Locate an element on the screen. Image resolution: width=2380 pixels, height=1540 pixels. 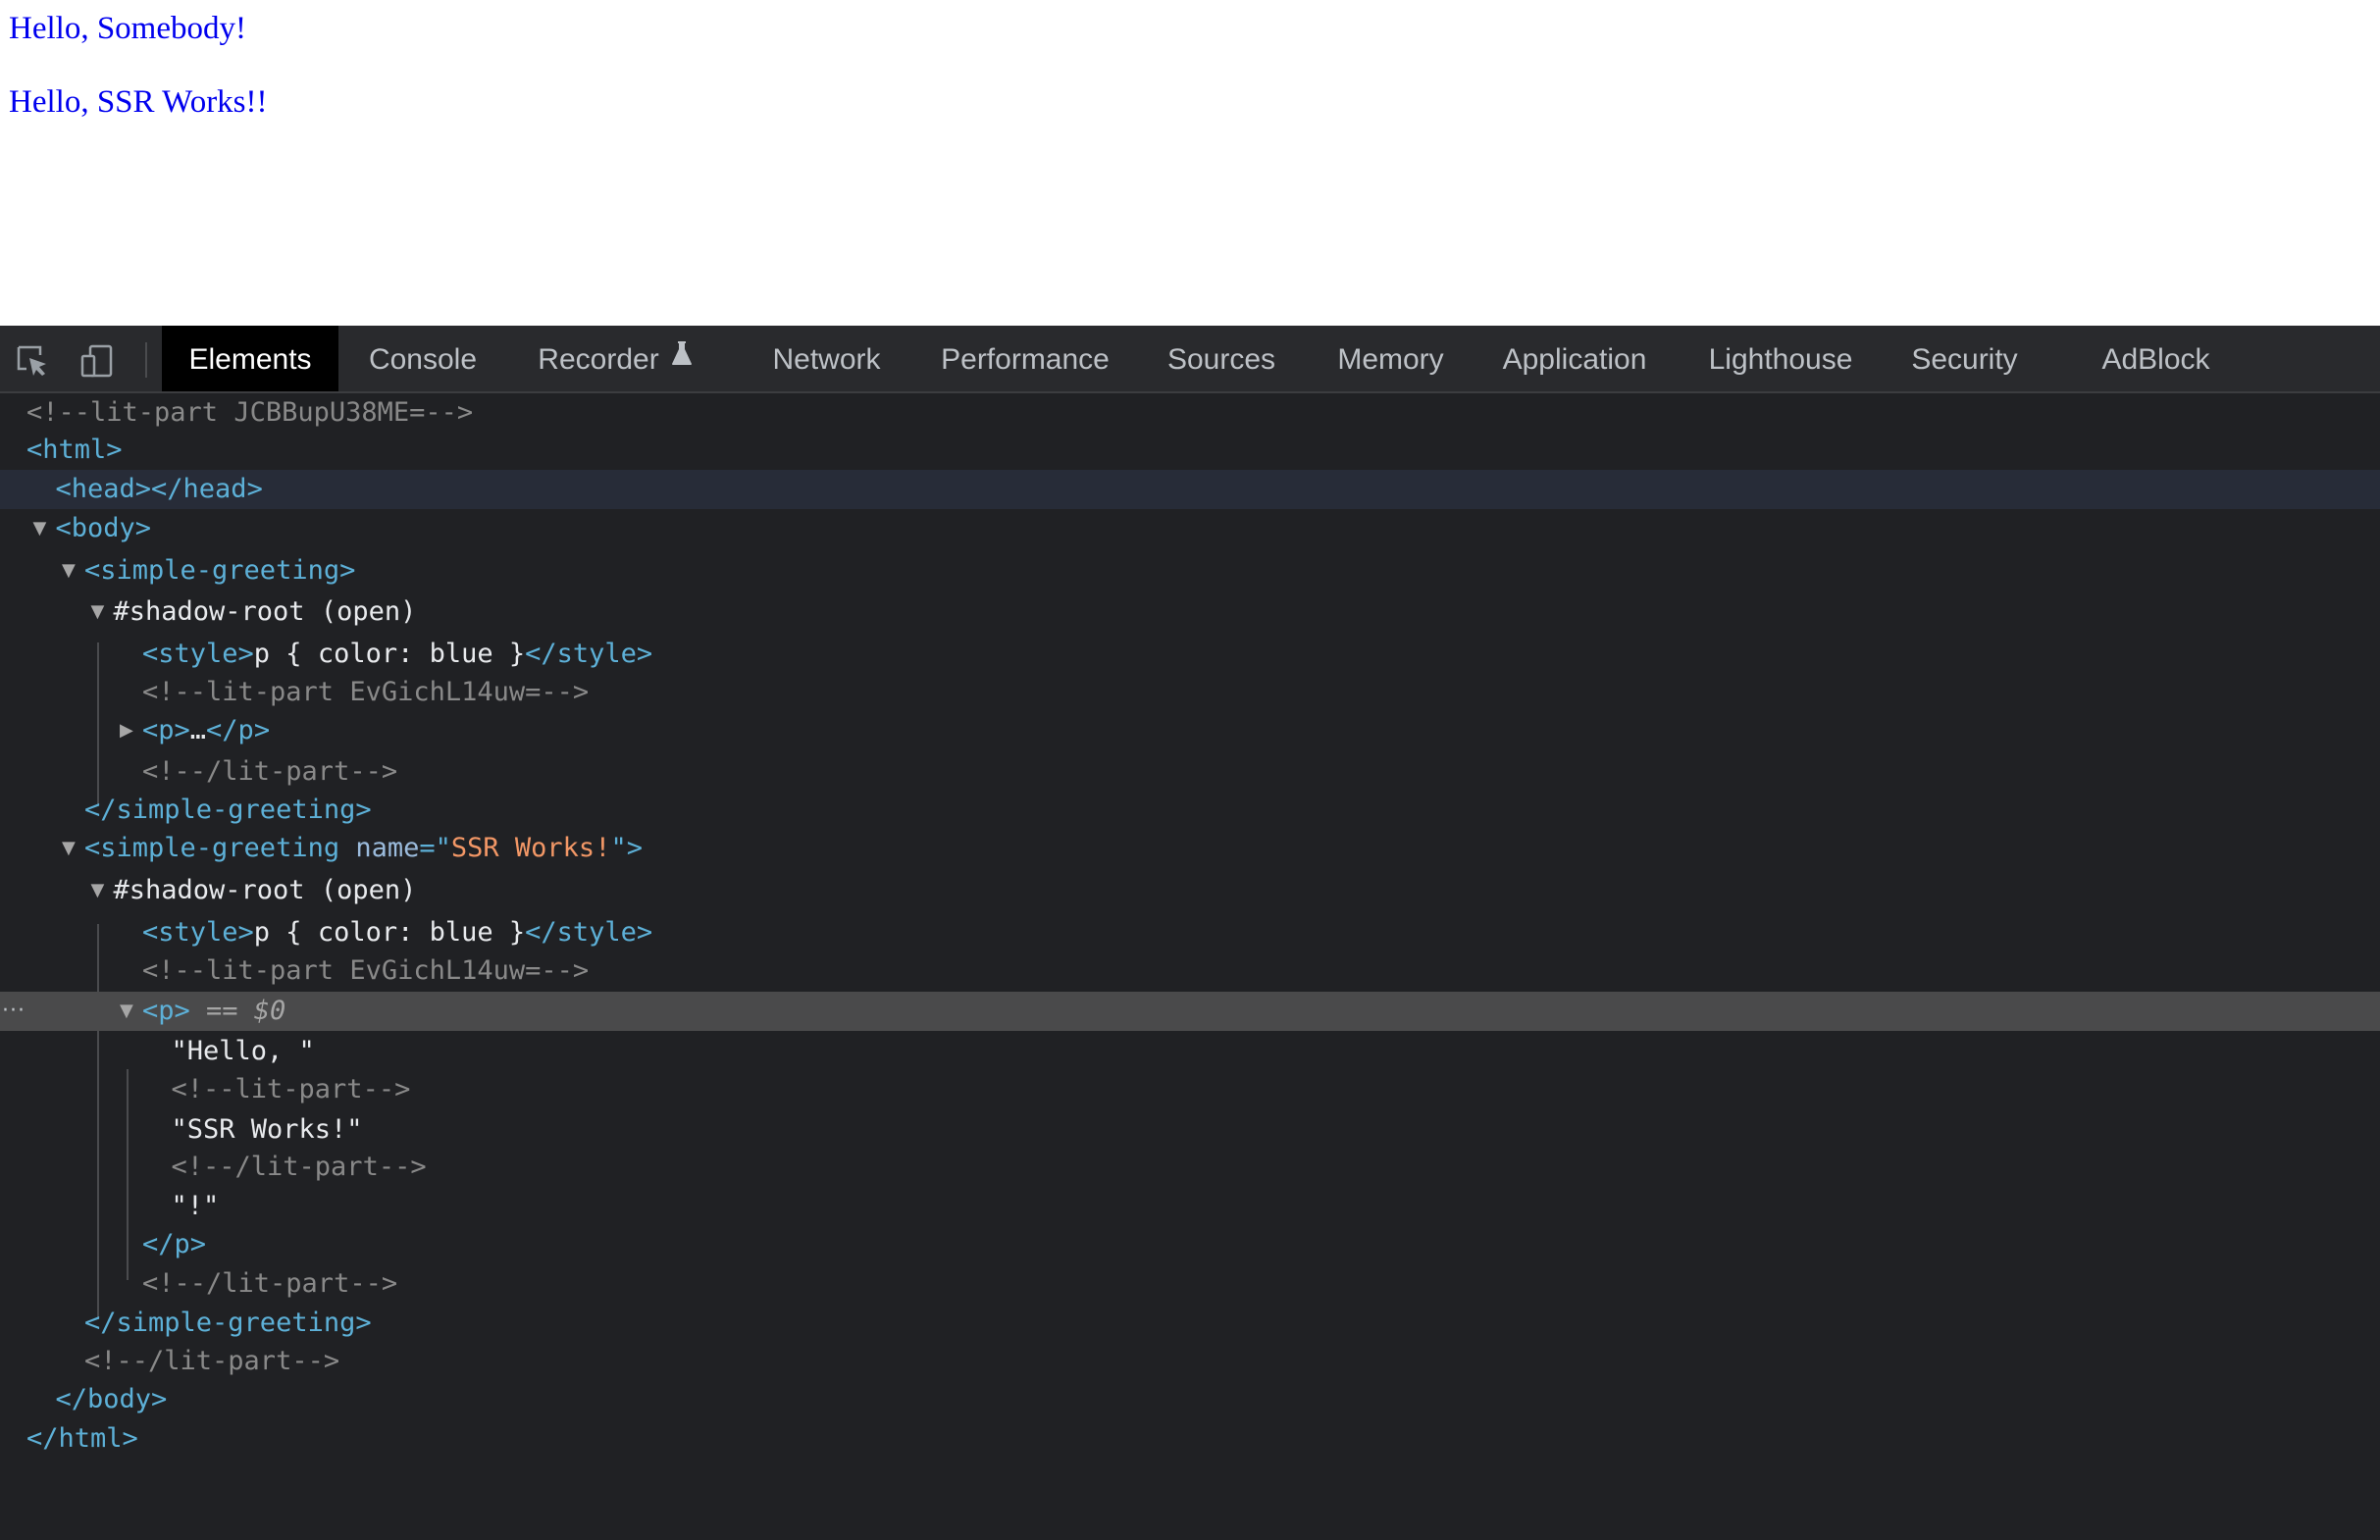
token-tag: <simple-greeting> is located at coordinates (220, 570).